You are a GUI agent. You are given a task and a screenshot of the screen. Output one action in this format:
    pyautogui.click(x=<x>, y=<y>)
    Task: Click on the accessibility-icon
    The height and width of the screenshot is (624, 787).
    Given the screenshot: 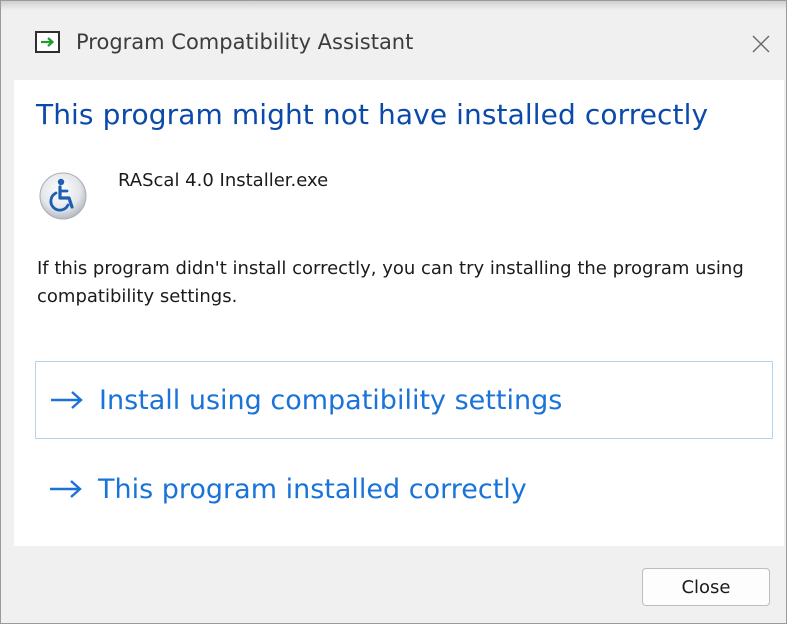 What is the action you would take?
    pyautogui.click(x=67, y=198)
    